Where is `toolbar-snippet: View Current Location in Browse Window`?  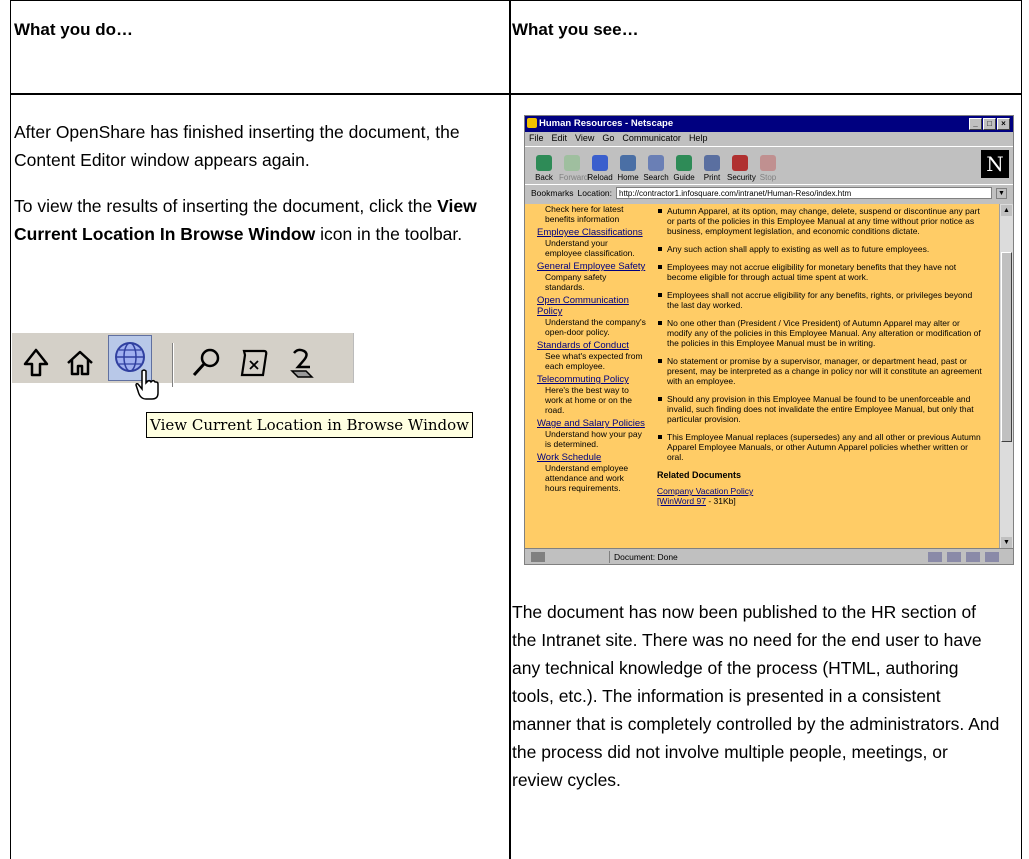 toolbar-snippet: View Current Location in Browse Window is located at coordinates (249, 392).